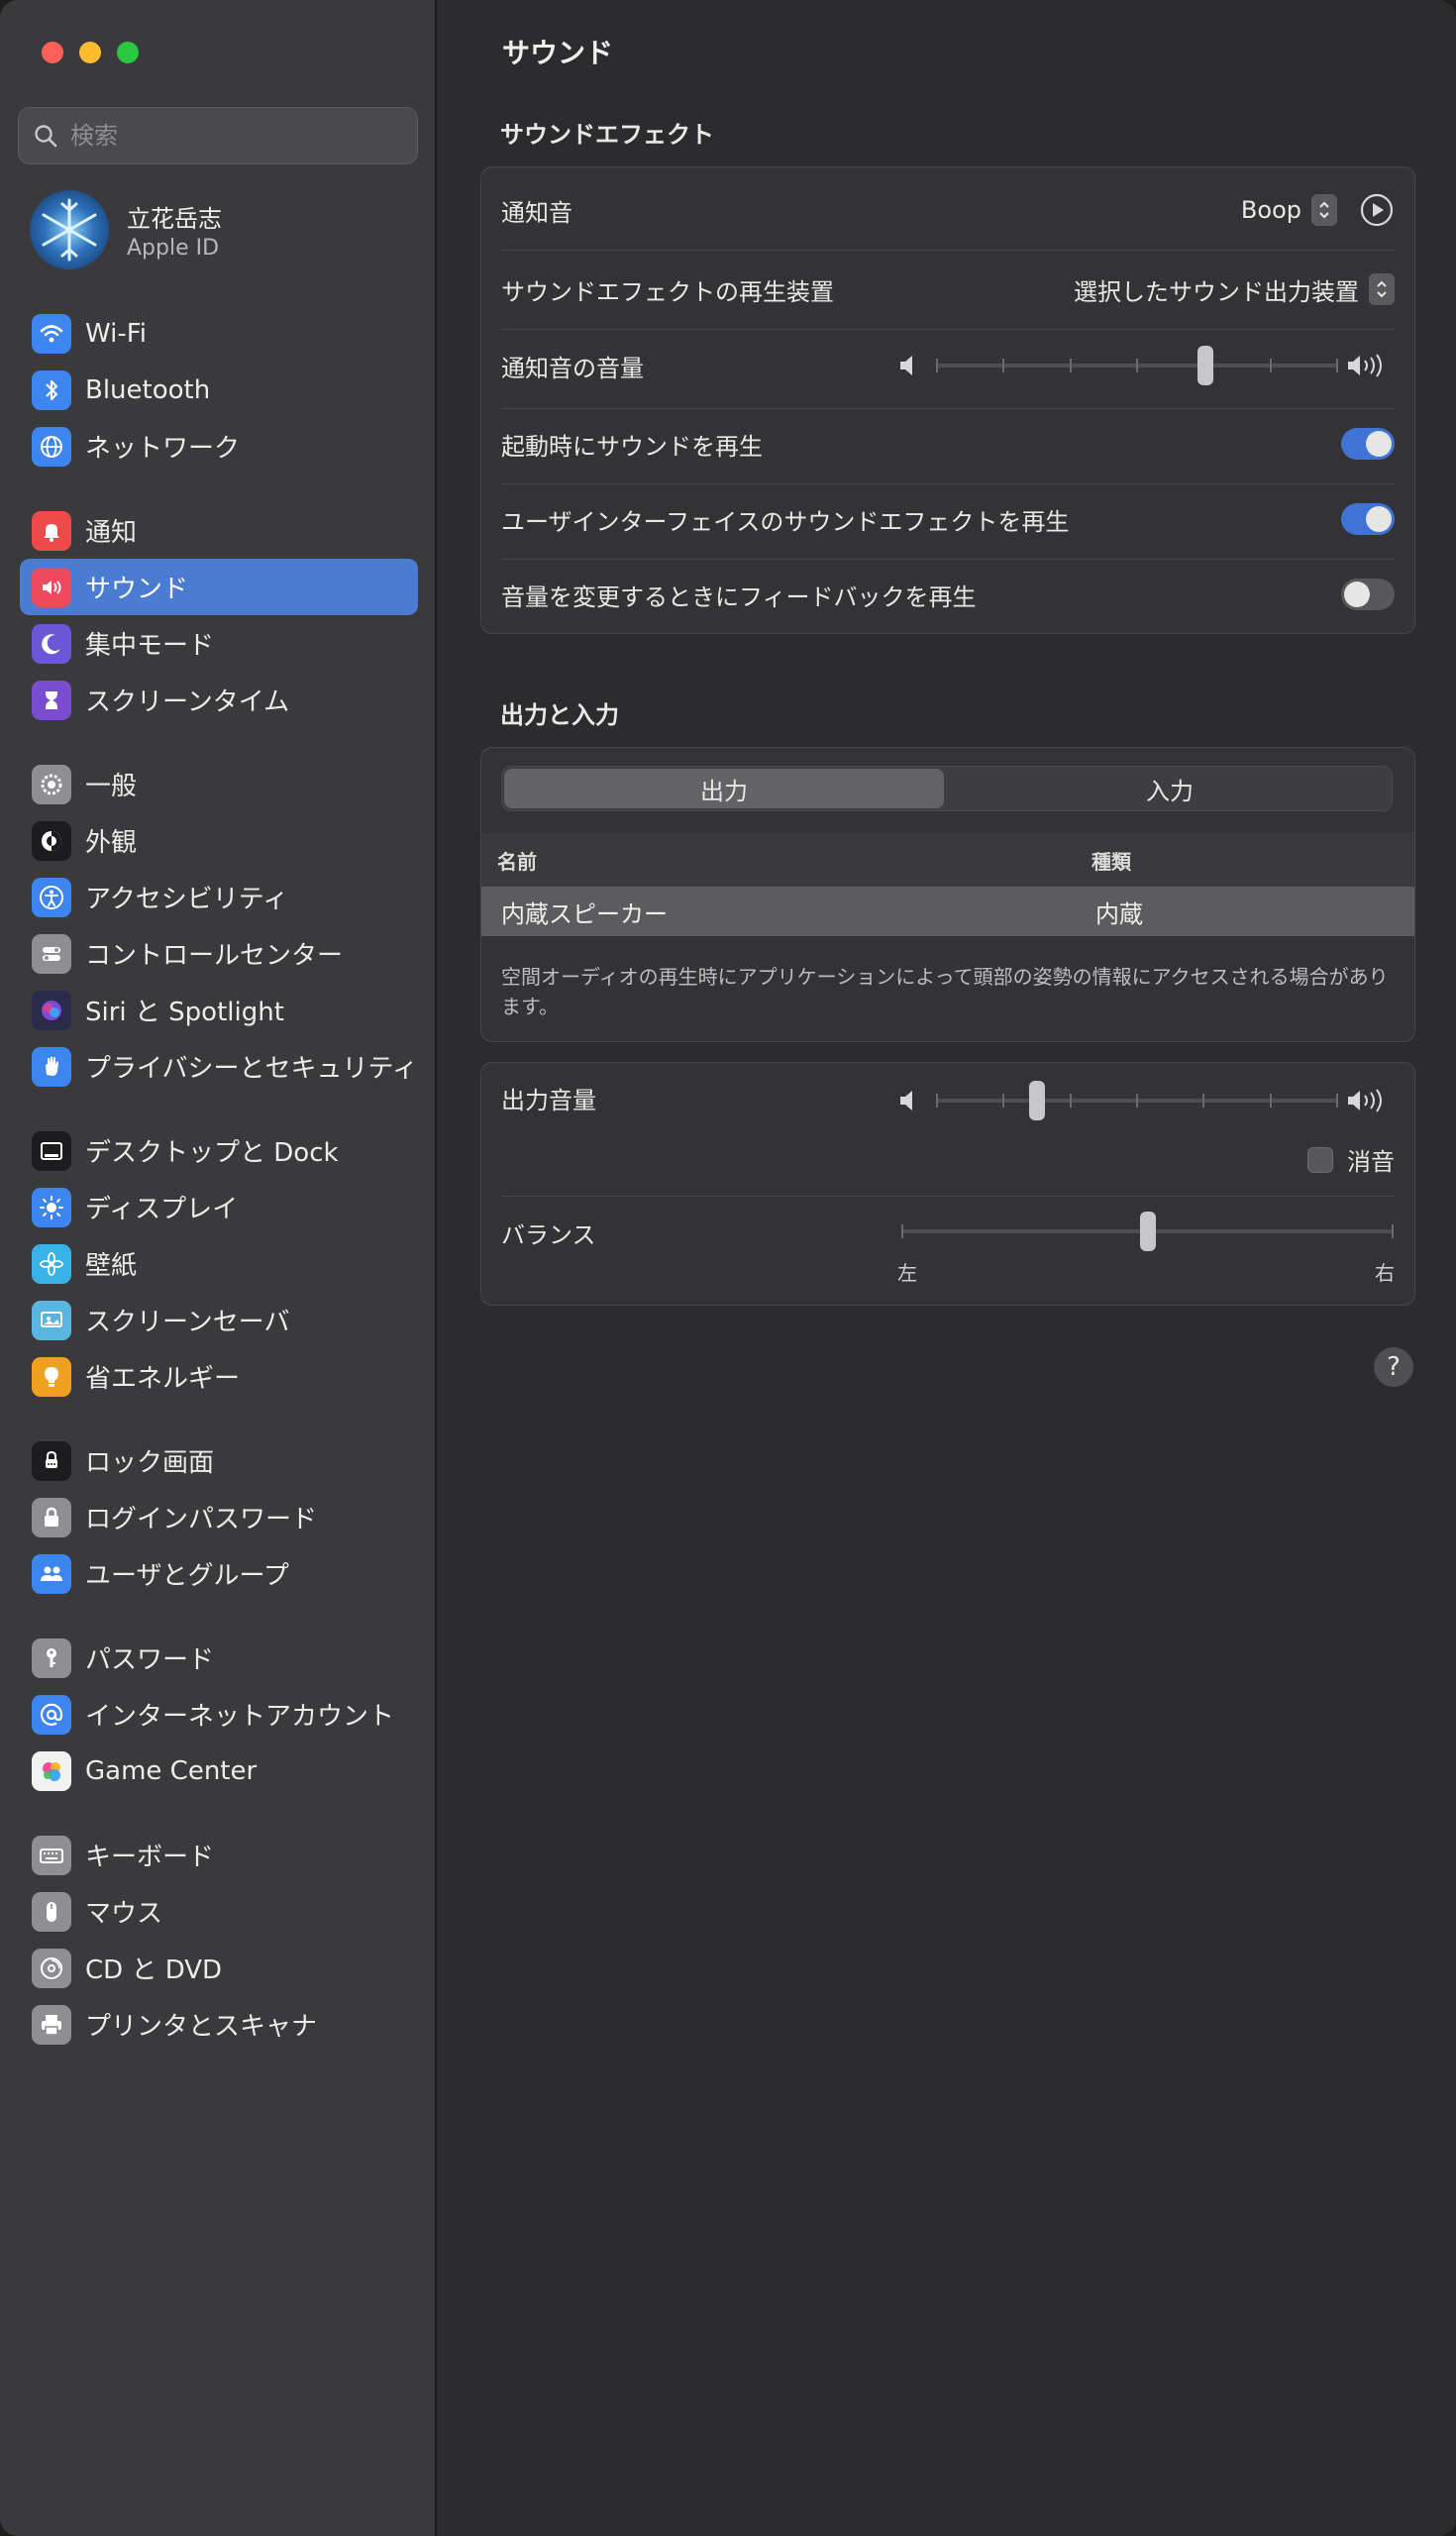 This screenshot has width=1456, height=2536. Describe the element at coordinates (219, 1658) in the screenshot. I see `sidebar-item-key: パスワード` at that location.